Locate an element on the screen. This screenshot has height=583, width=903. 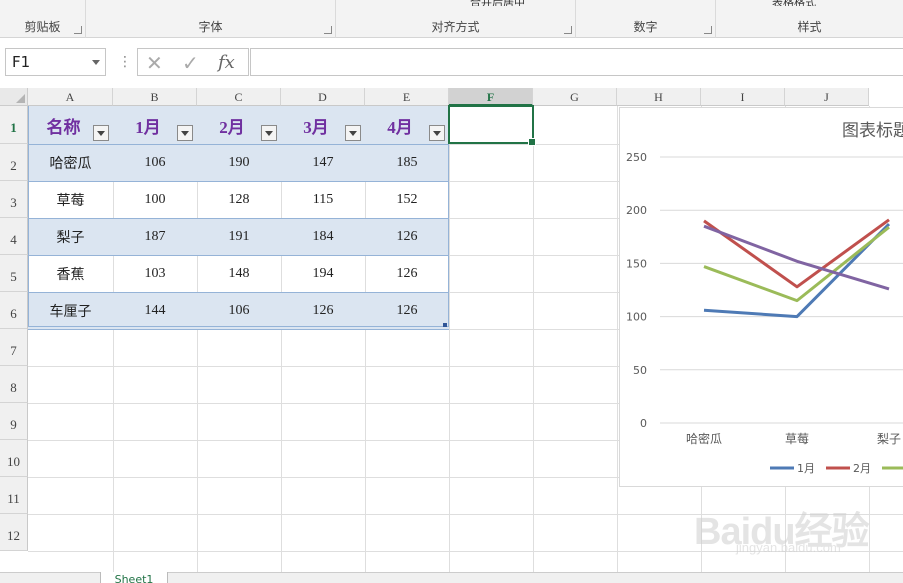
table-cell: 哈密瓜 is located at coordinates (70, 162).